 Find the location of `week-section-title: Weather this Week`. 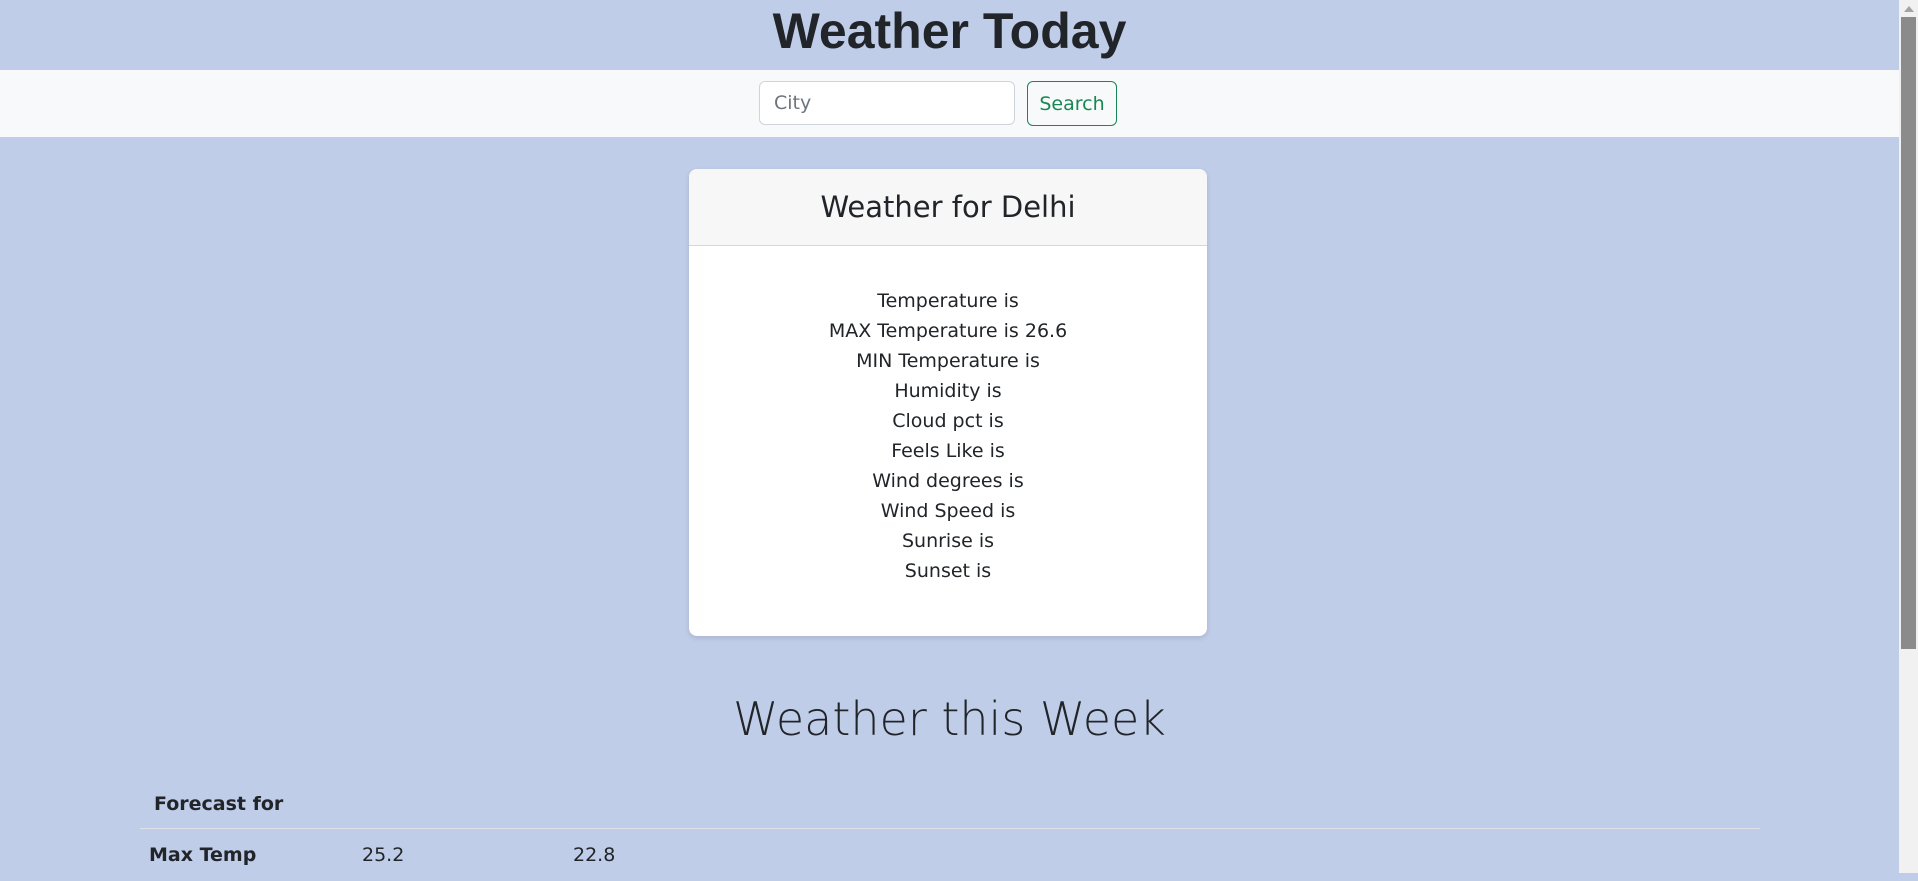

week-section-title: Weather this Week is located at coordinates (949, 719).